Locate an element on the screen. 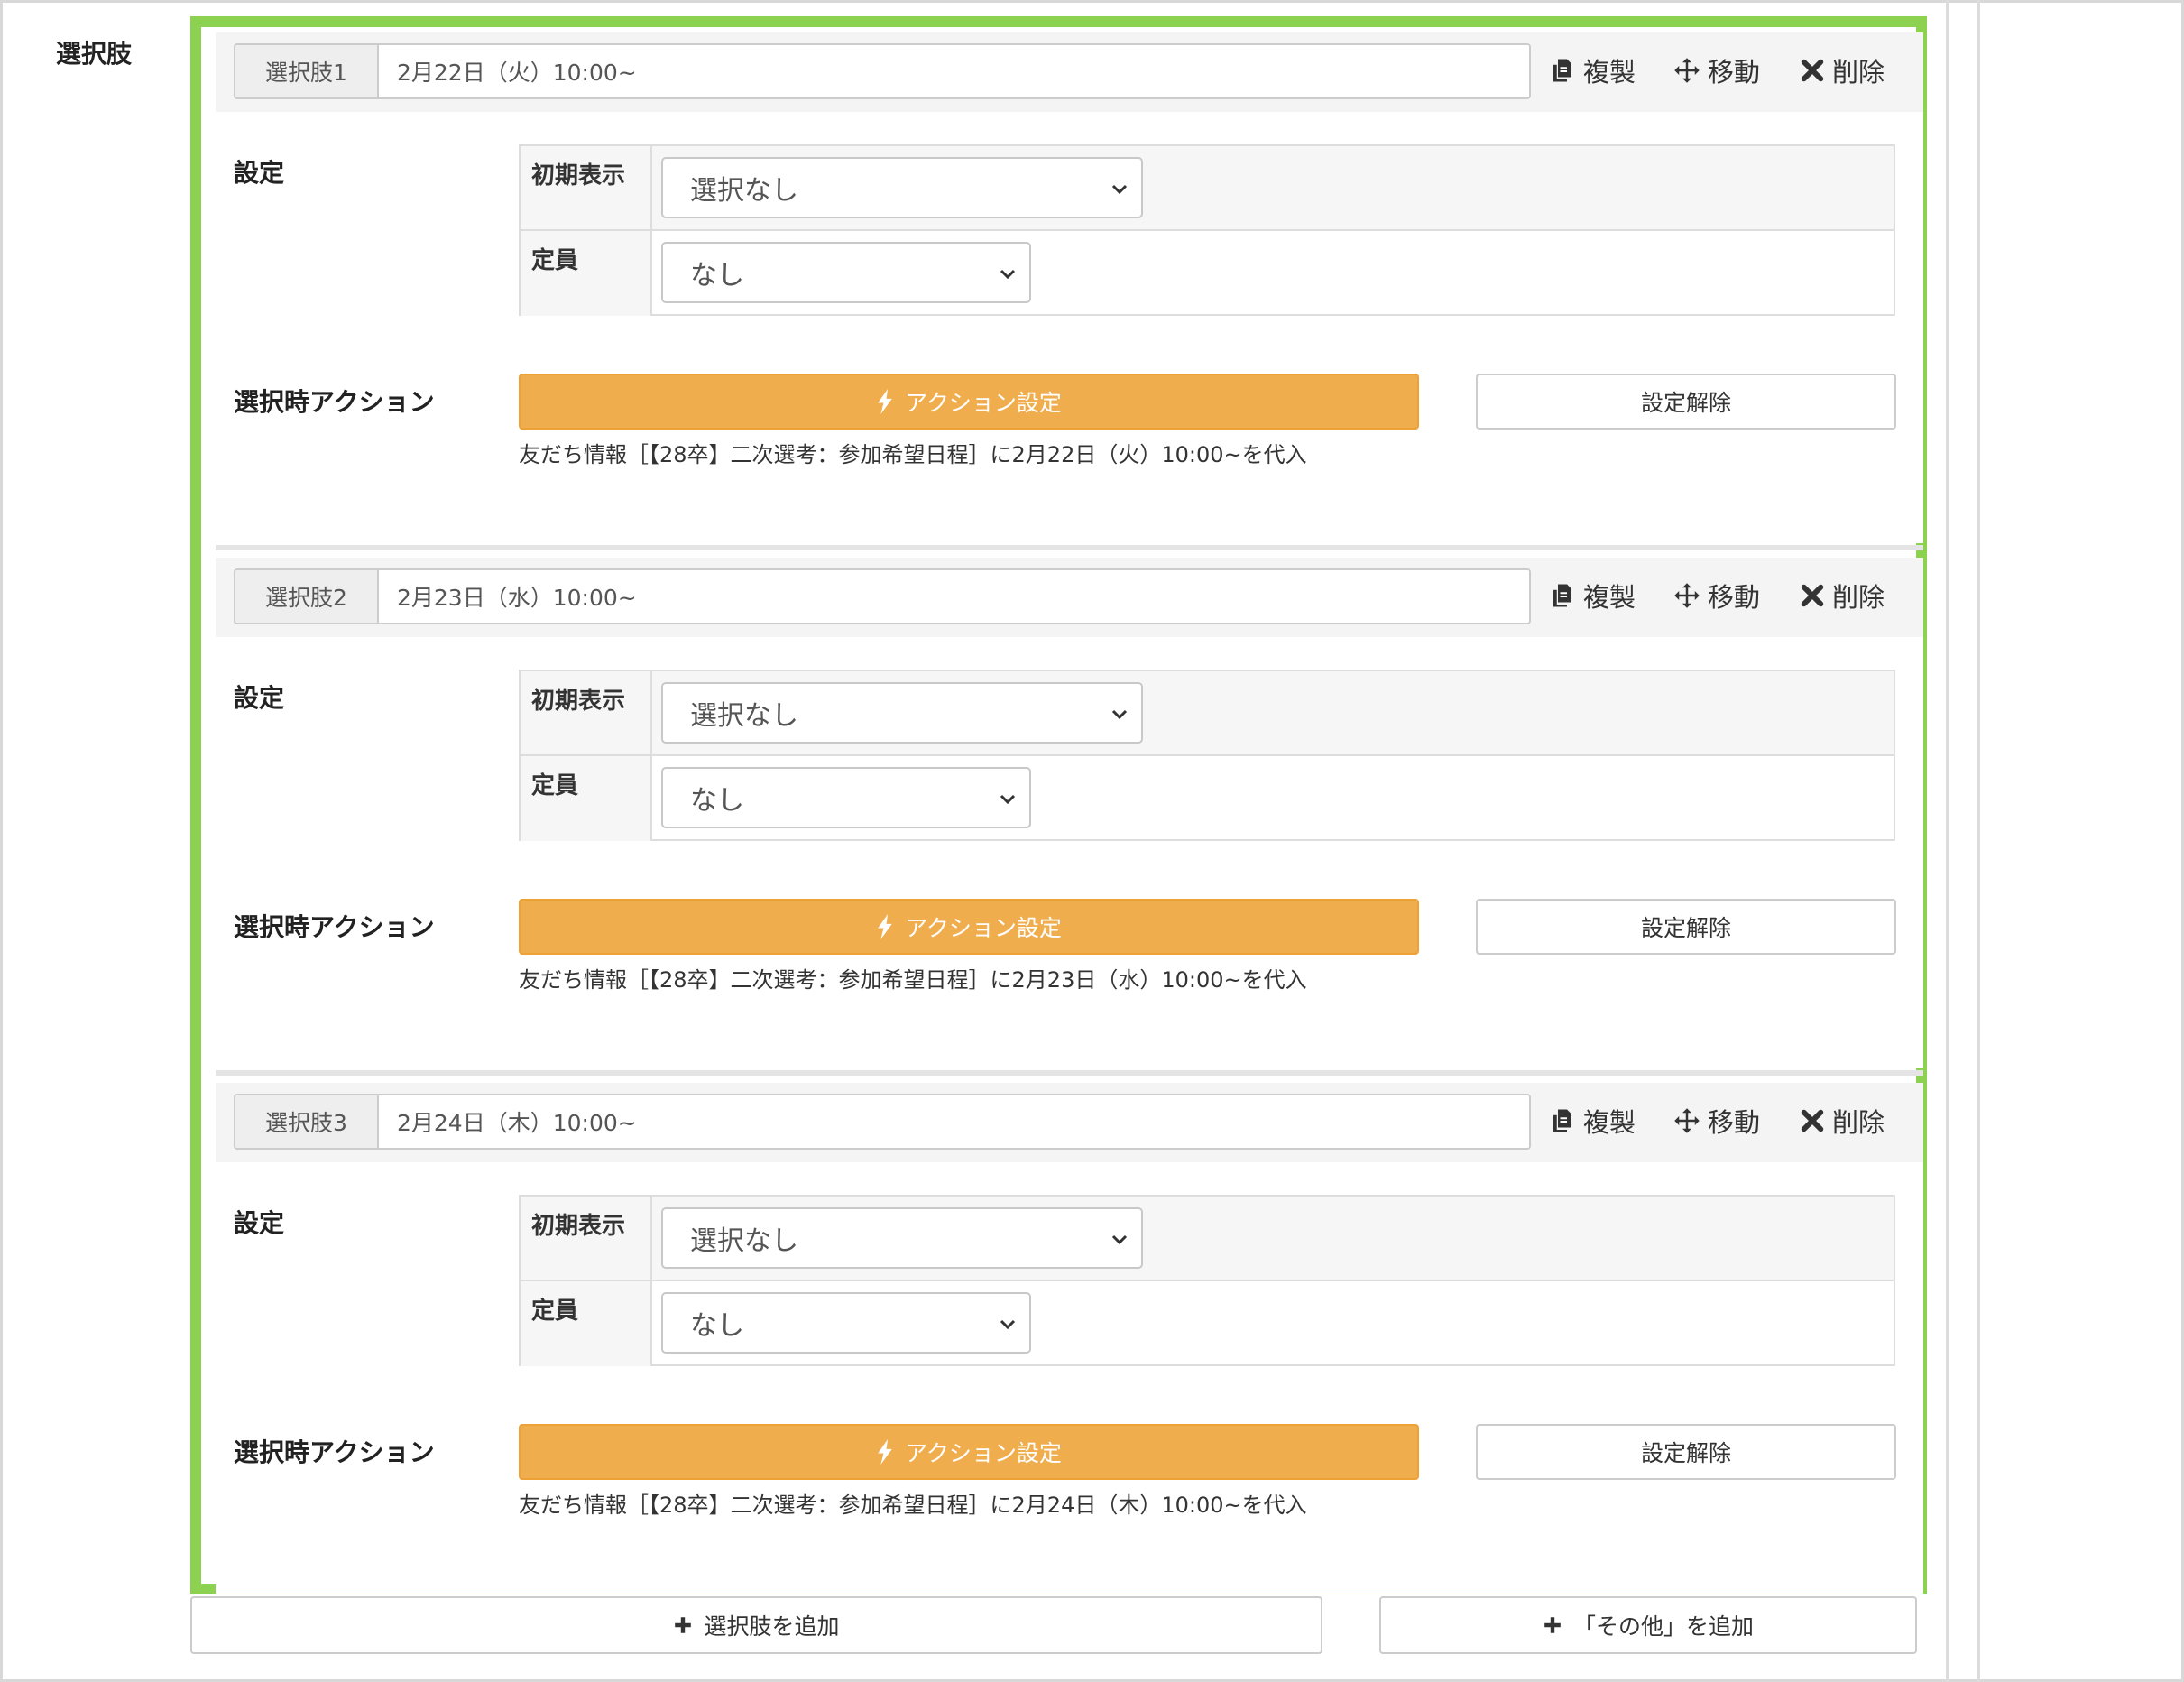 Image resolution: width=2184 pixels, height=1682 pixels. add-other-button: 「その他」を追加 is located at coordinates (1648, 1625).